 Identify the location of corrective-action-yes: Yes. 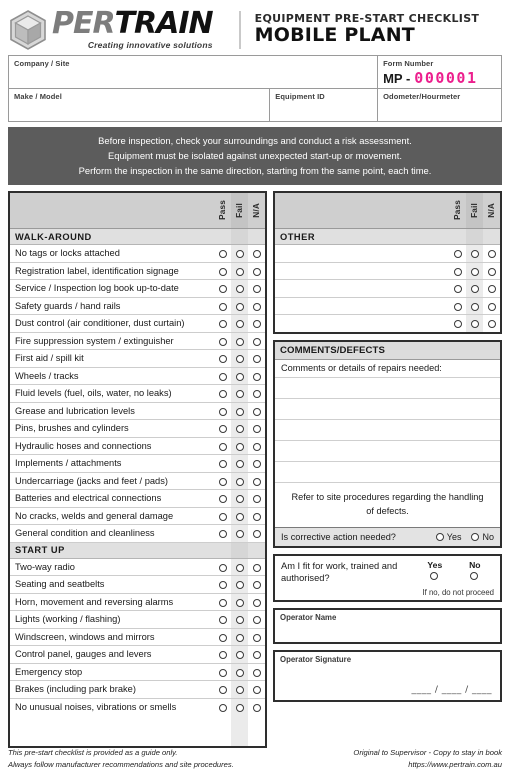
(448, 537).